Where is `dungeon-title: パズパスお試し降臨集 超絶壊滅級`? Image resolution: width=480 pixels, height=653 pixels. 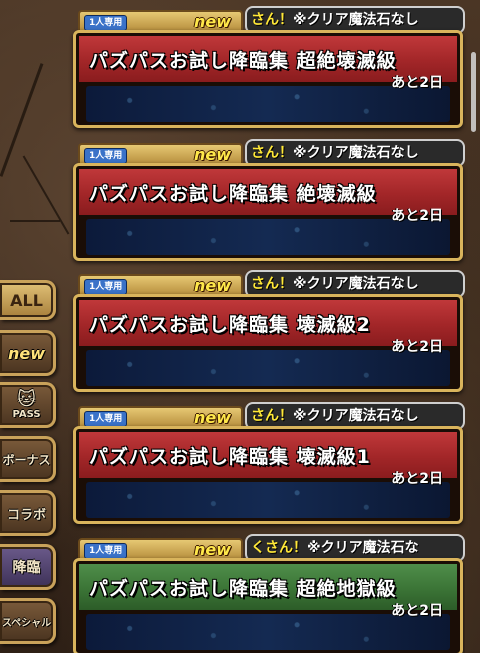 dungeon-title: パズパスお試し降臨集 超絶壊滅級 is located at coordinates (243, 60).